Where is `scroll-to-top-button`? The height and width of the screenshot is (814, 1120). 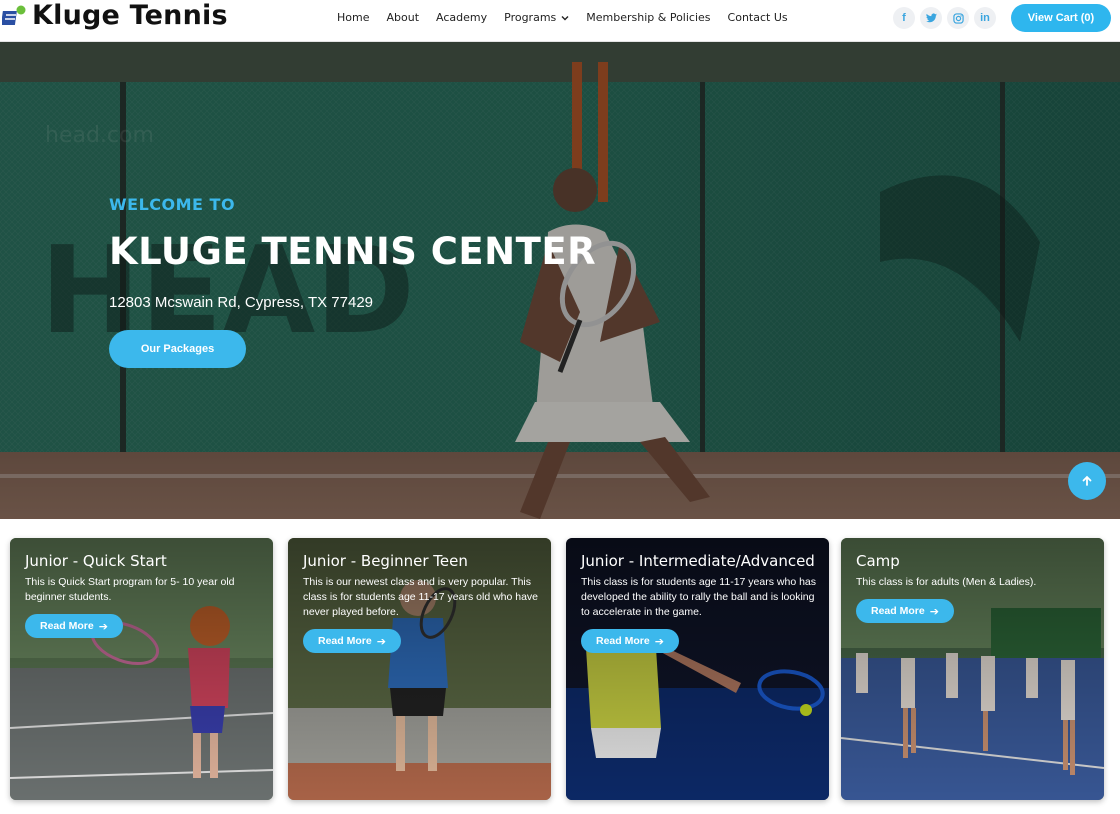
scroll-to-top-button is located at coordinates (1087, 481).